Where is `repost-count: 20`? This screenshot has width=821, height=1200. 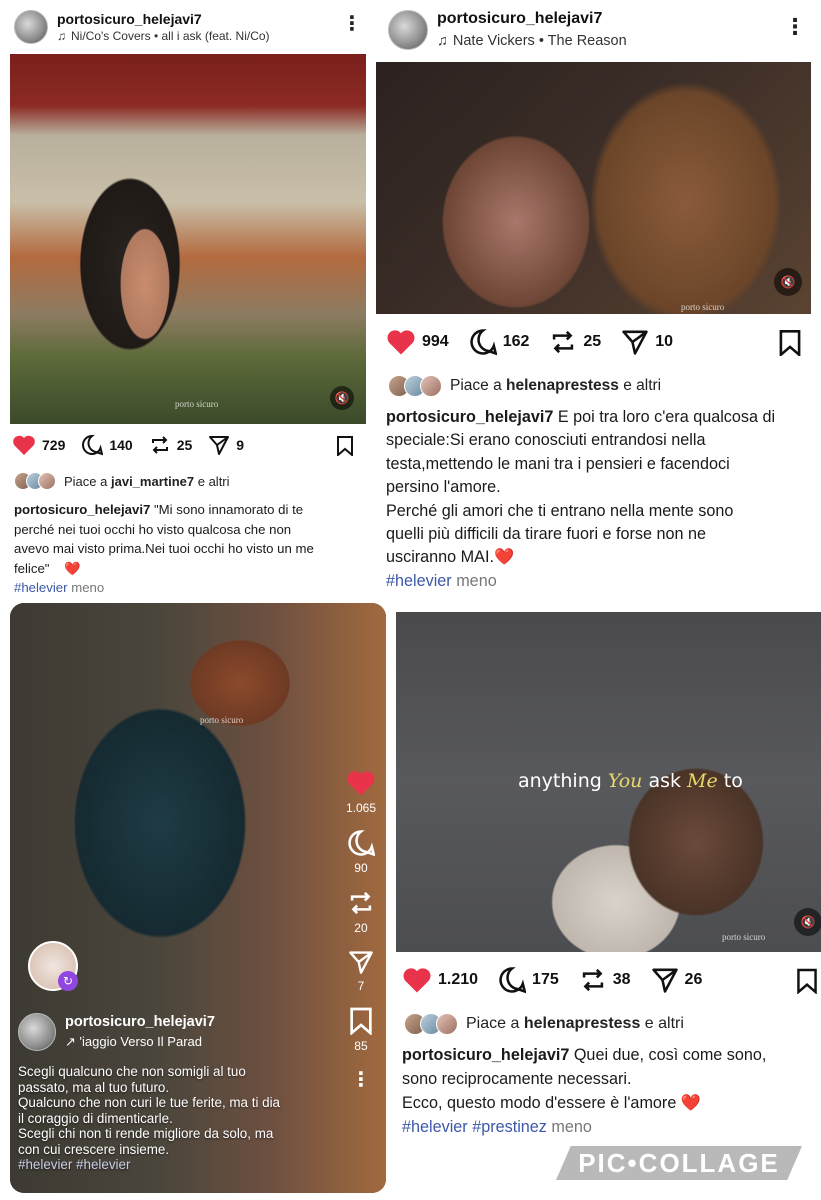 repost-count: 20 is located at coordinates (361, 928).